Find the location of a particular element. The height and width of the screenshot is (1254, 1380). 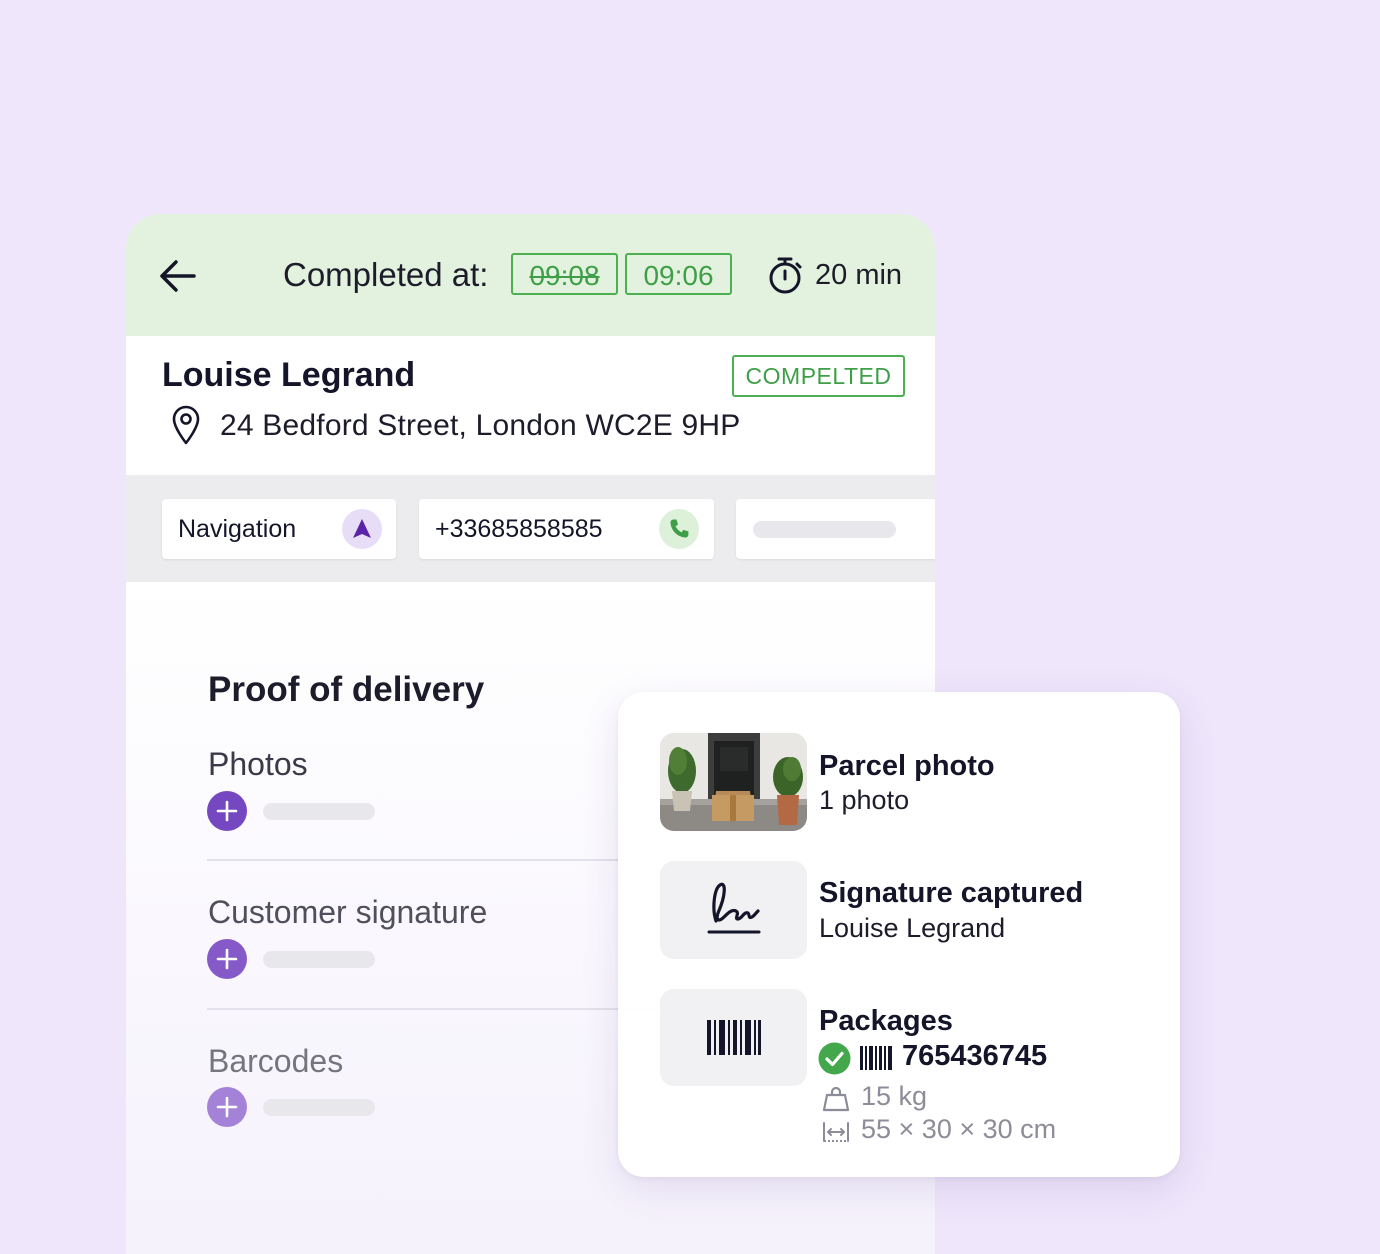

signature-thumbnail is located at coordinates (733, 910).